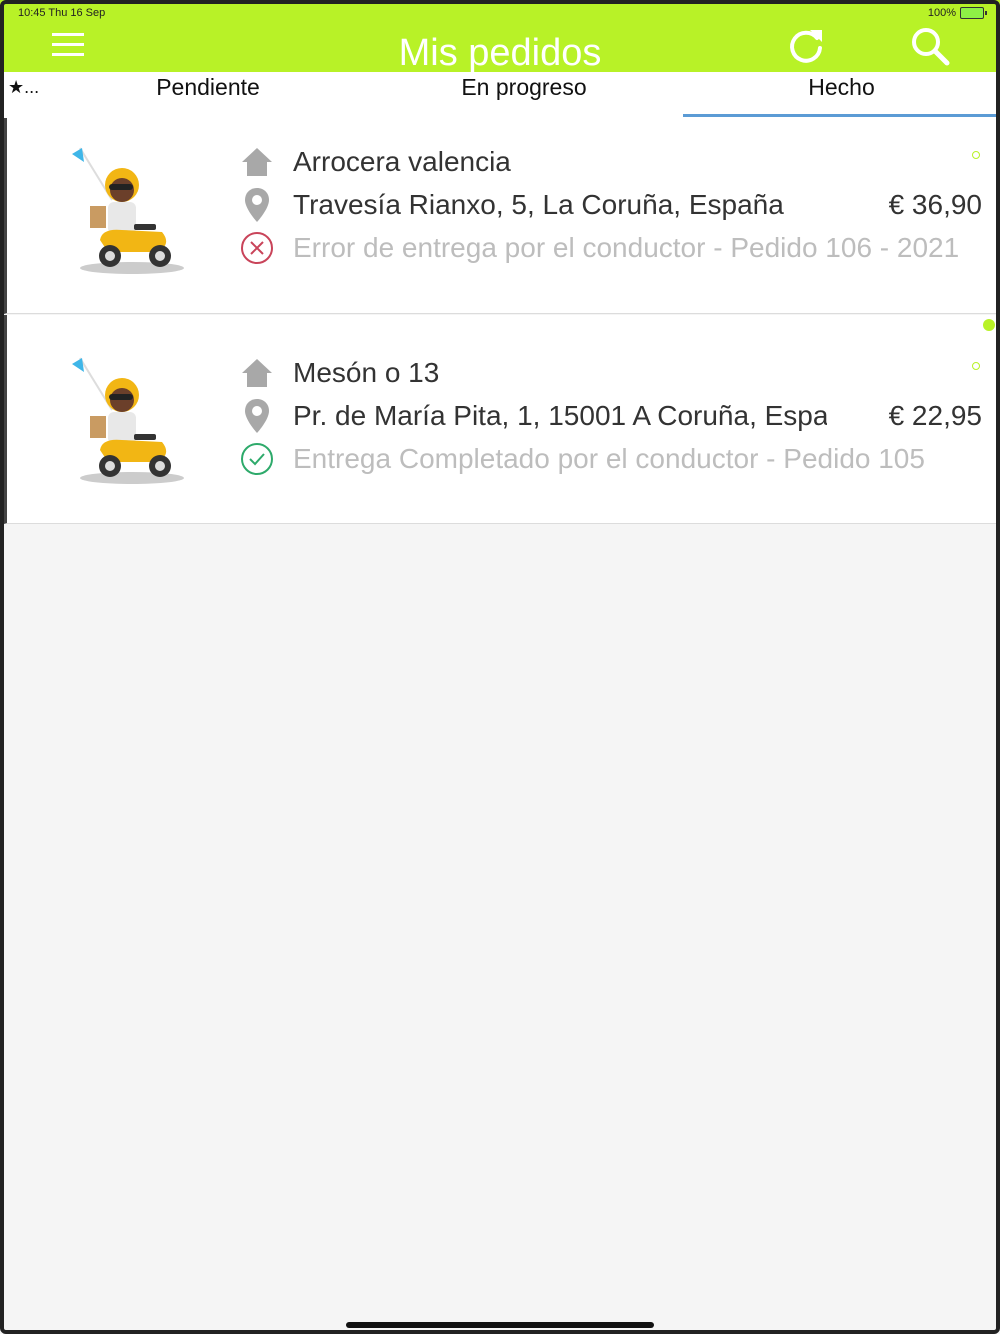 This screenshot has height=1334, width=1000. I want to click on restaurant-name: Mesón o 13, so click(366, 372).